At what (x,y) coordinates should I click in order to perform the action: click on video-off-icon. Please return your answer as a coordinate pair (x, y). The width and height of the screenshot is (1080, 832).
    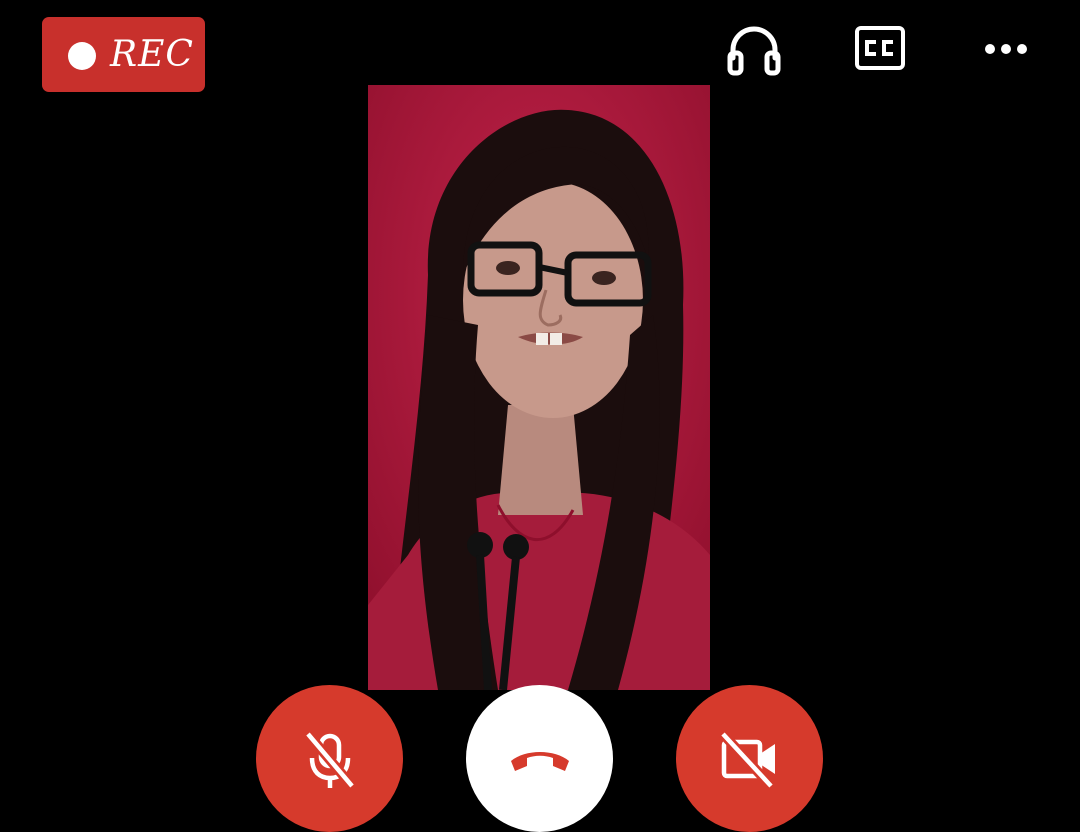
    Looking at the image, I should click on (746, 760).